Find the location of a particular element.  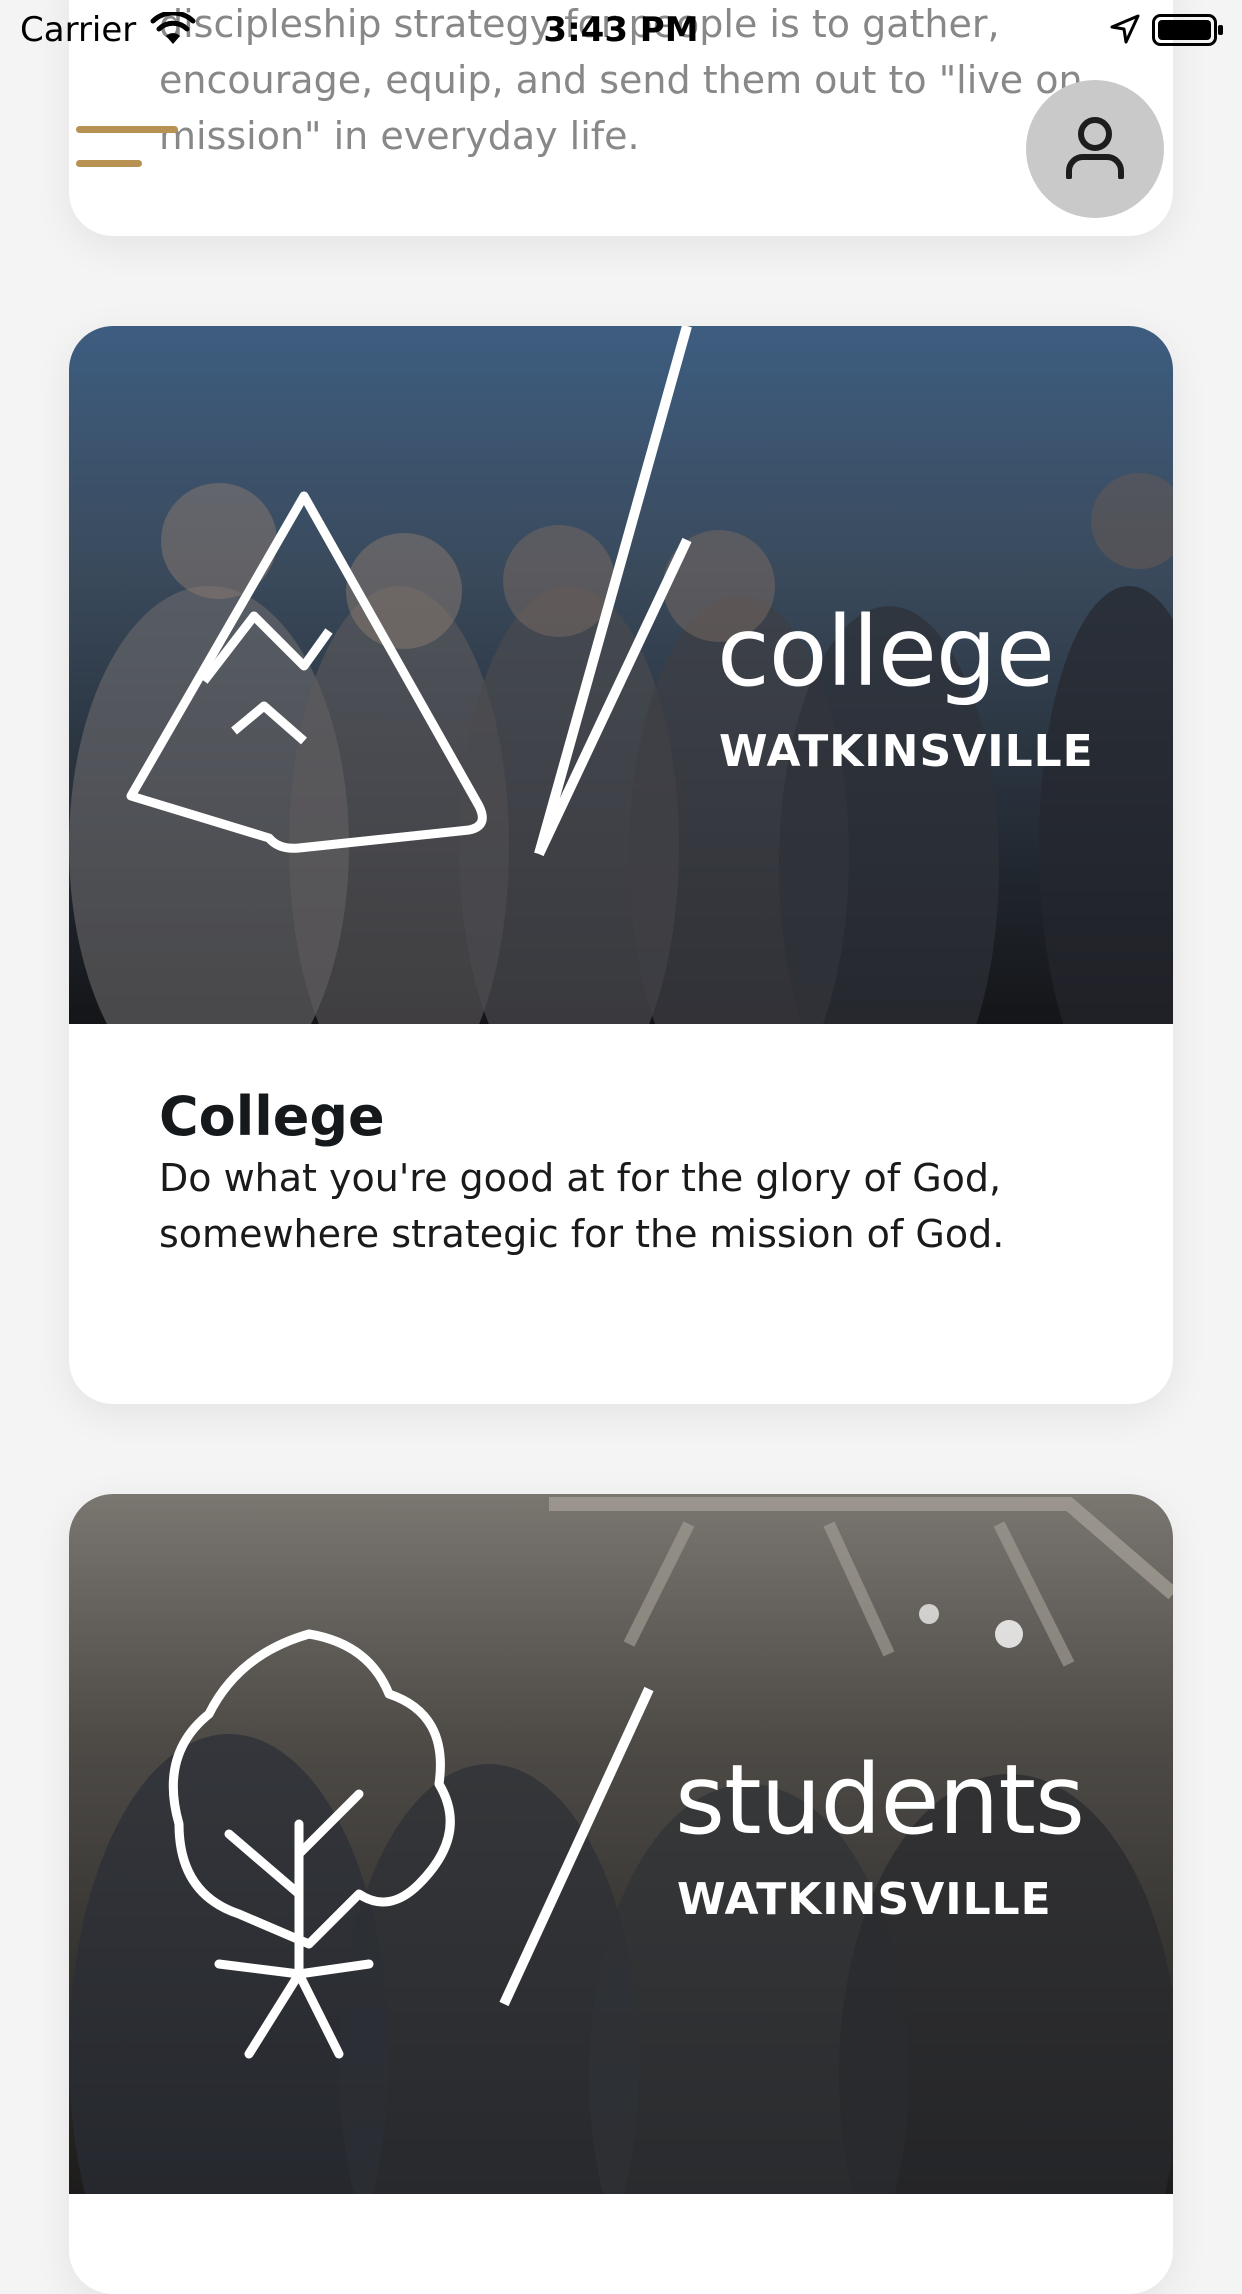

college-hero-word: college is located at coordinates (886, 652).